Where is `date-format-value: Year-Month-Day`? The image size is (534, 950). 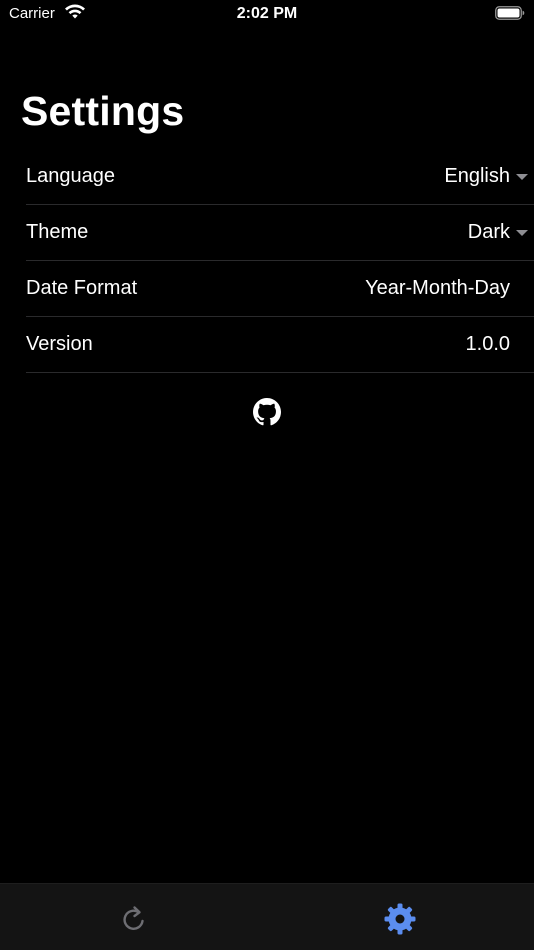 date-format-value: Year-Month-Day is located at coordinates (437, 288).